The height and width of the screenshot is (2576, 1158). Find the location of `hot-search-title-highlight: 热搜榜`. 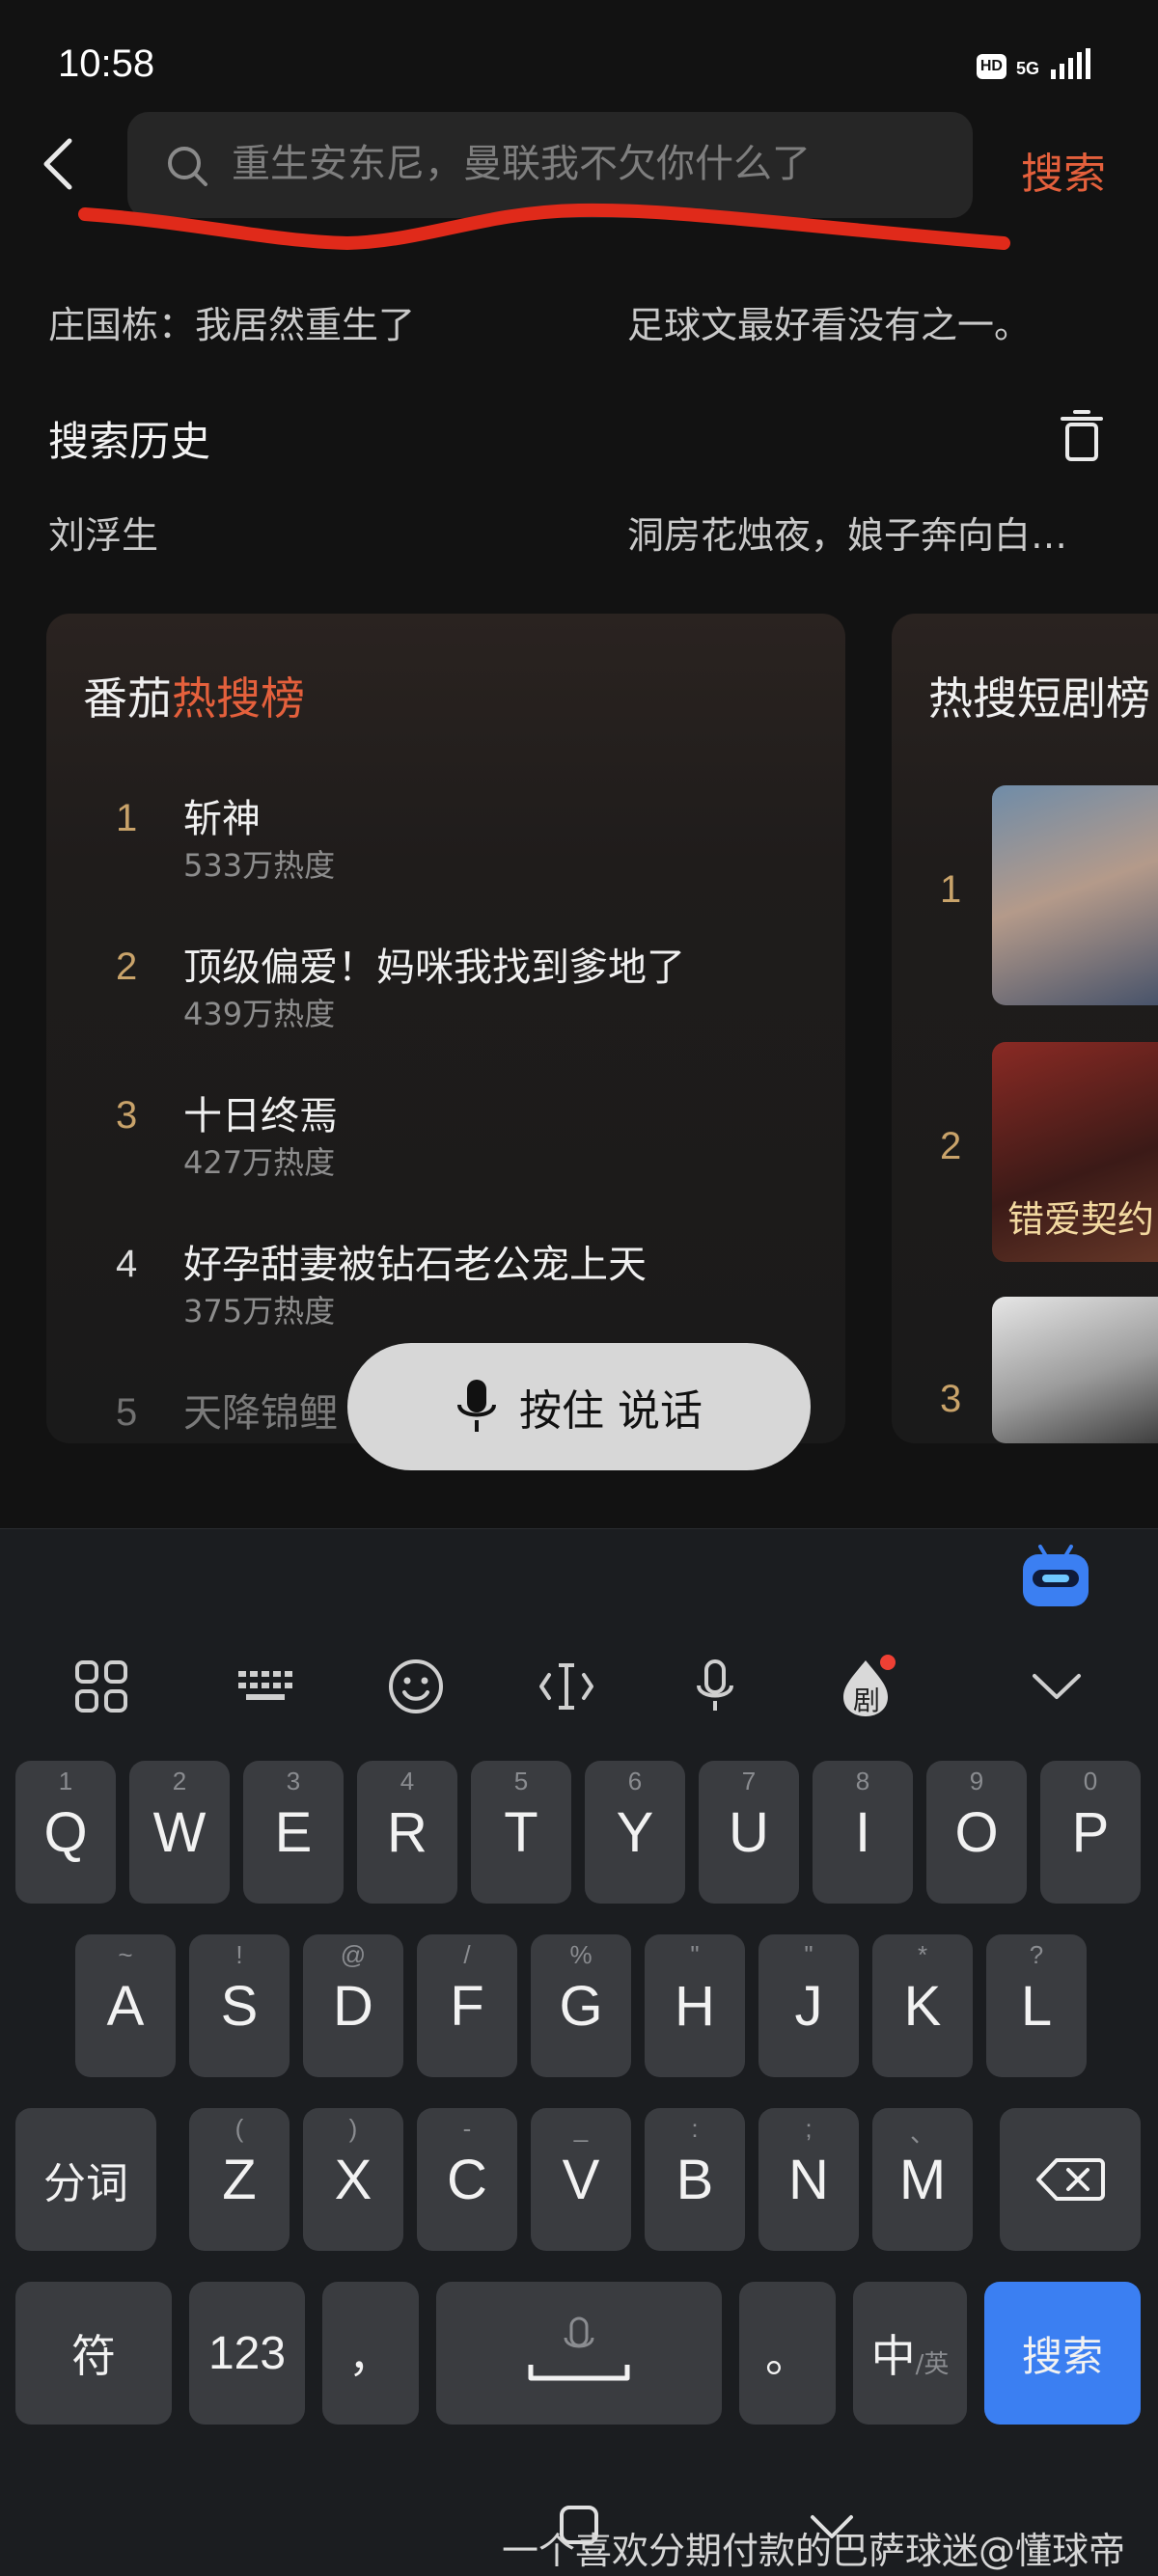

hot-search-title-highlight: 热搜榜 is located at coordinates (238, 699).